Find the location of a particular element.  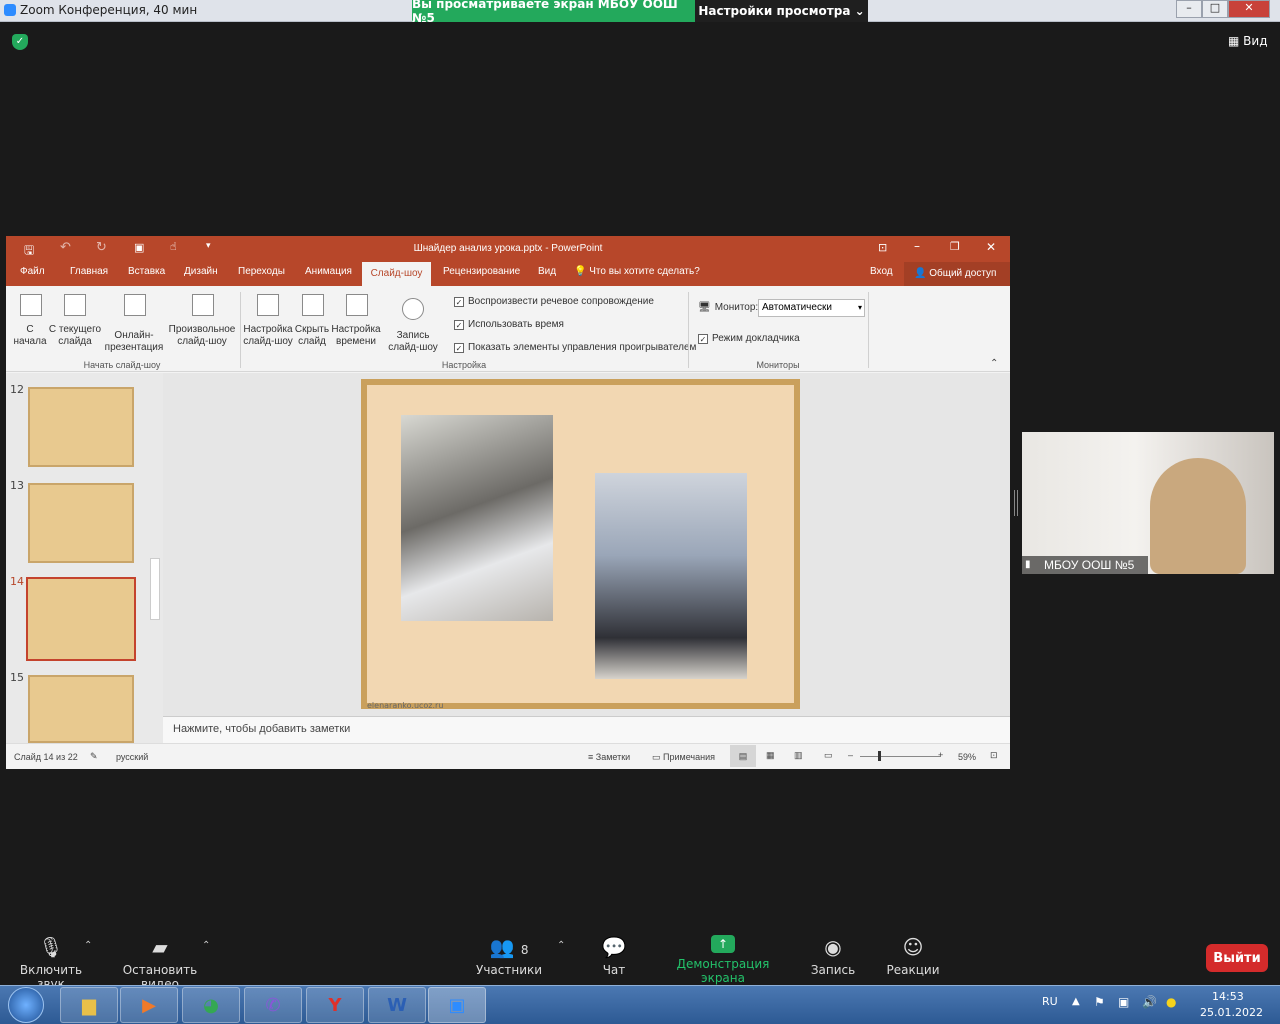

view-button: ▦ Вид is located at coordinates (1248, 41).